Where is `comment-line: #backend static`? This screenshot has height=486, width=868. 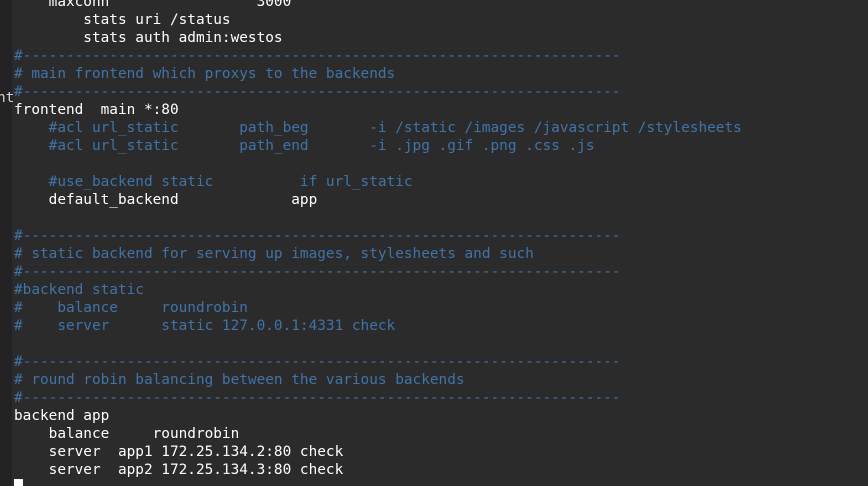
comment-line: #backend static is located at coordinates (79, 290).